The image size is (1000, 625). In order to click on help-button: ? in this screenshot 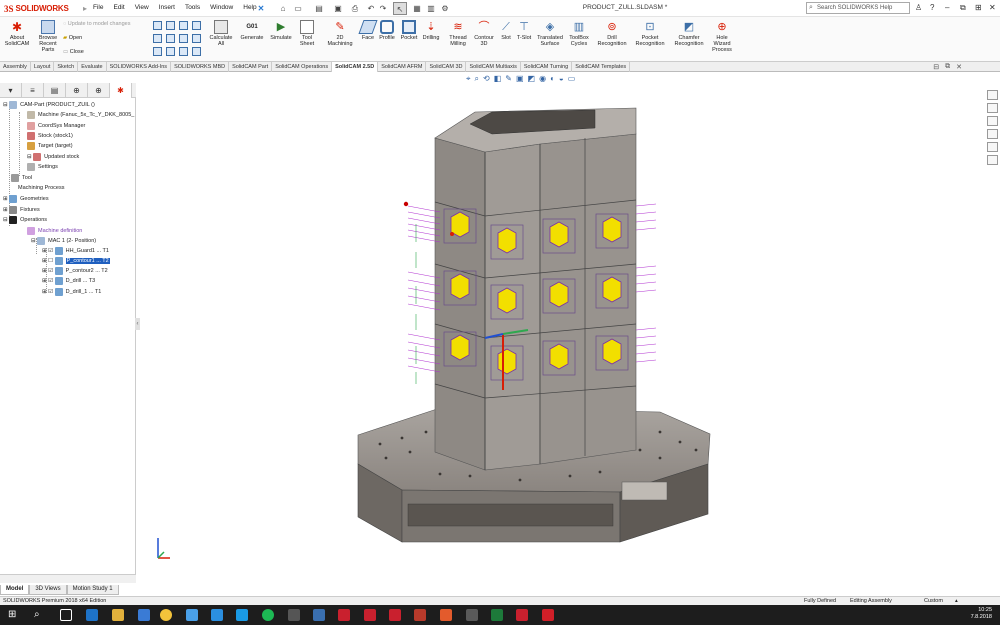, I will do `click(932, 7)`.